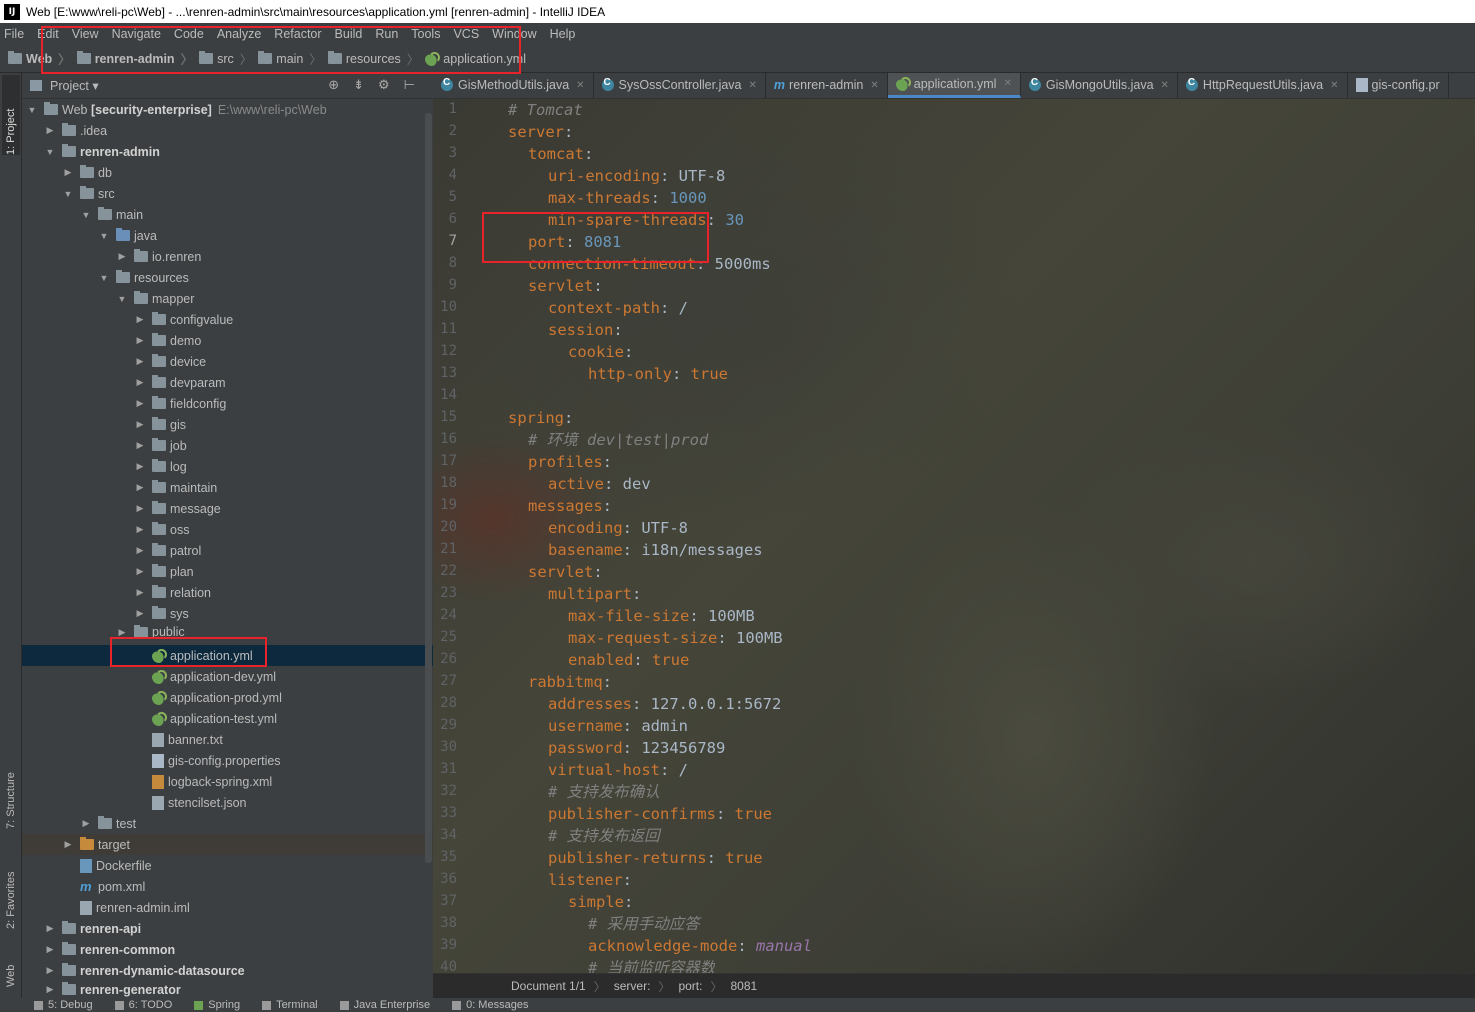 The image size is (1475, 1012). Describe the element at coordinates (409, 85) in the screenshot. I see `hide-icon: ⊢` at that location.